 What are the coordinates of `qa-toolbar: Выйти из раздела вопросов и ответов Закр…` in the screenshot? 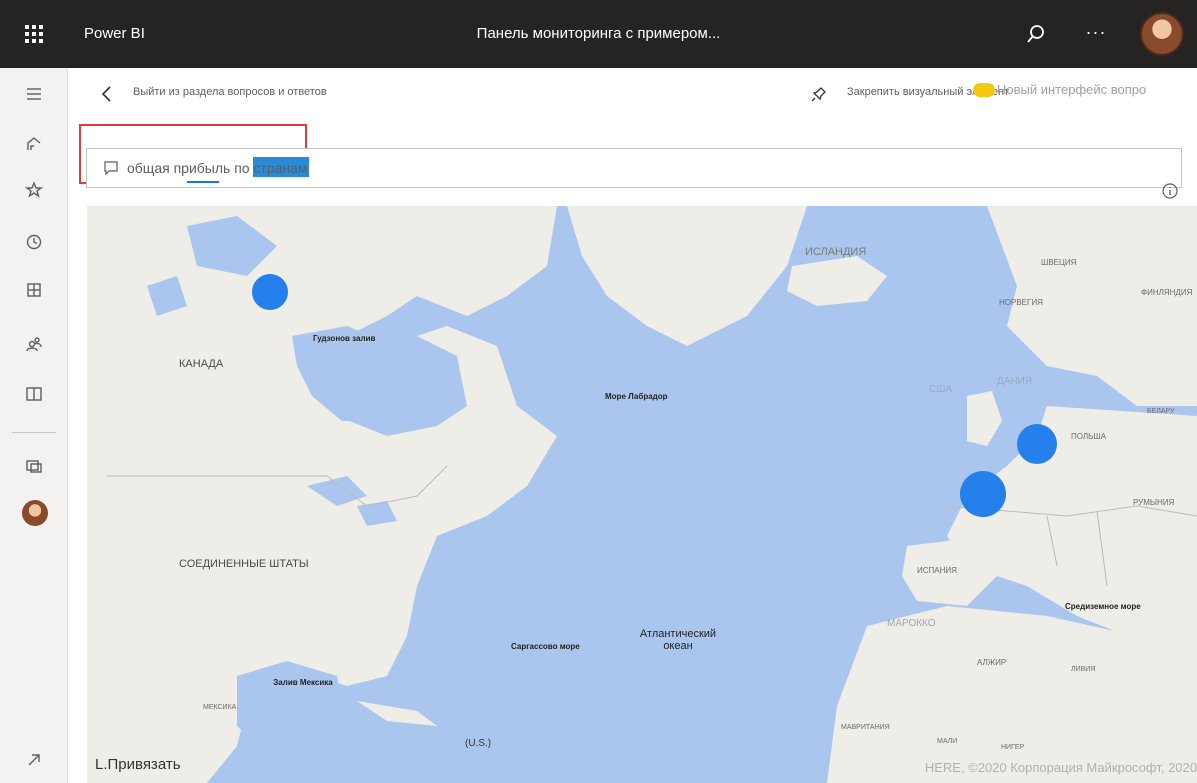 It's located at (633, 94).